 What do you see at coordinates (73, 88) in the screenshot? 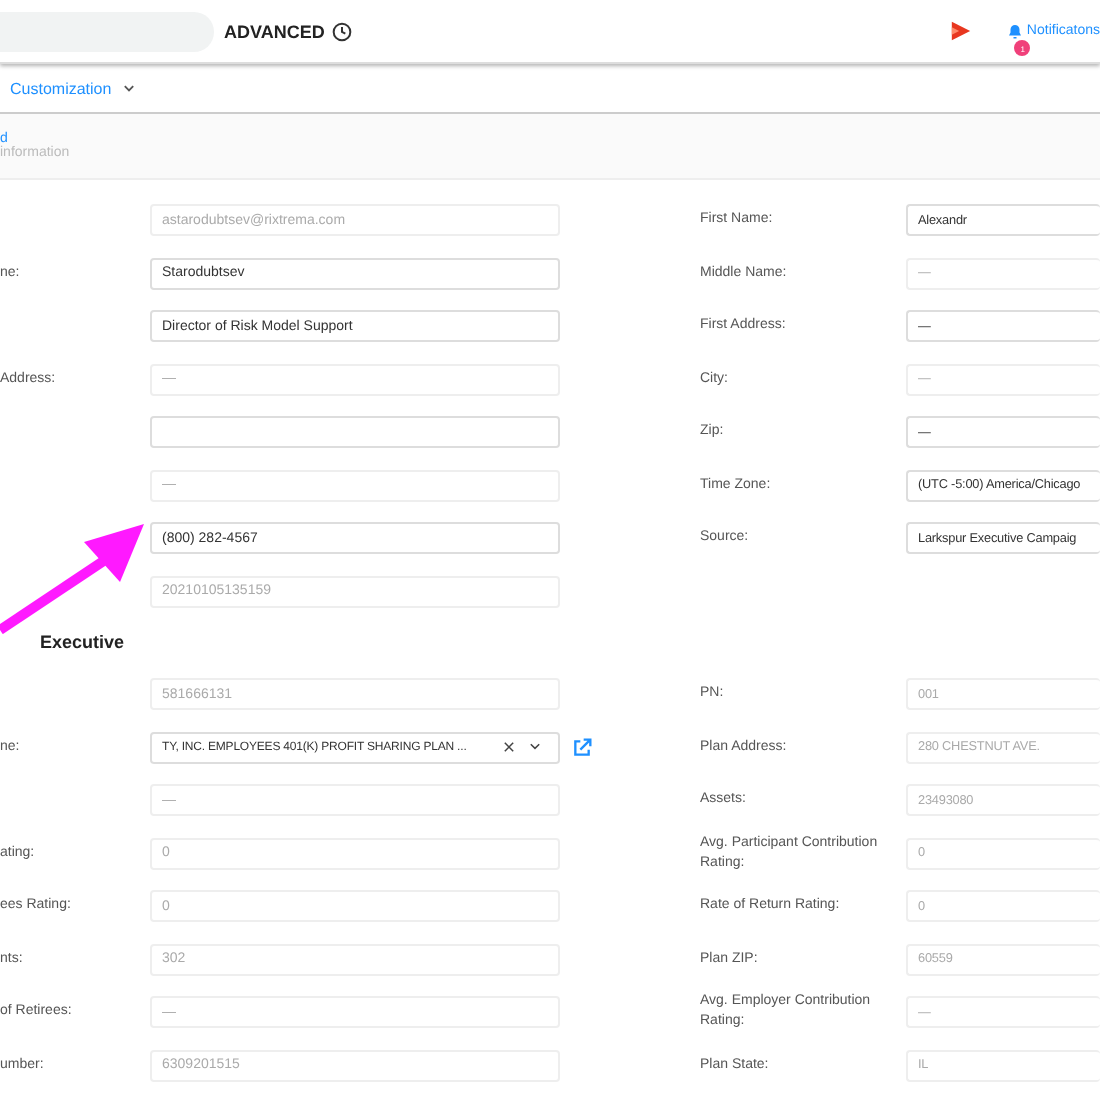
I see `customization-tab: Customization` at bounding box center [73, 88].